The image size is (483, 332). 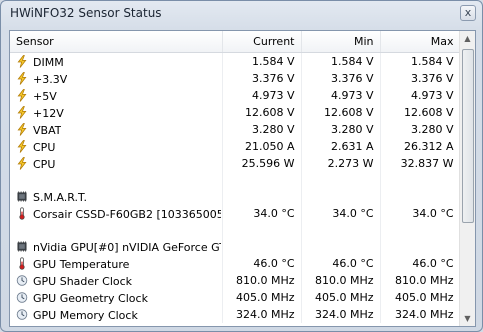 I want to click on sensor-row: VBAT 3.280 V 3.280 V 3.280 V, so click(x=235, y=129).